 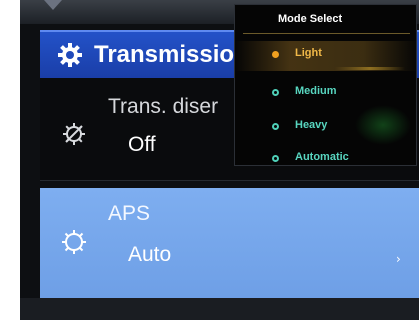 What do you see at coordinates (325, 56) in the screenshot?
I see `mode-option-light: Light` at bounding box center [325, 56].